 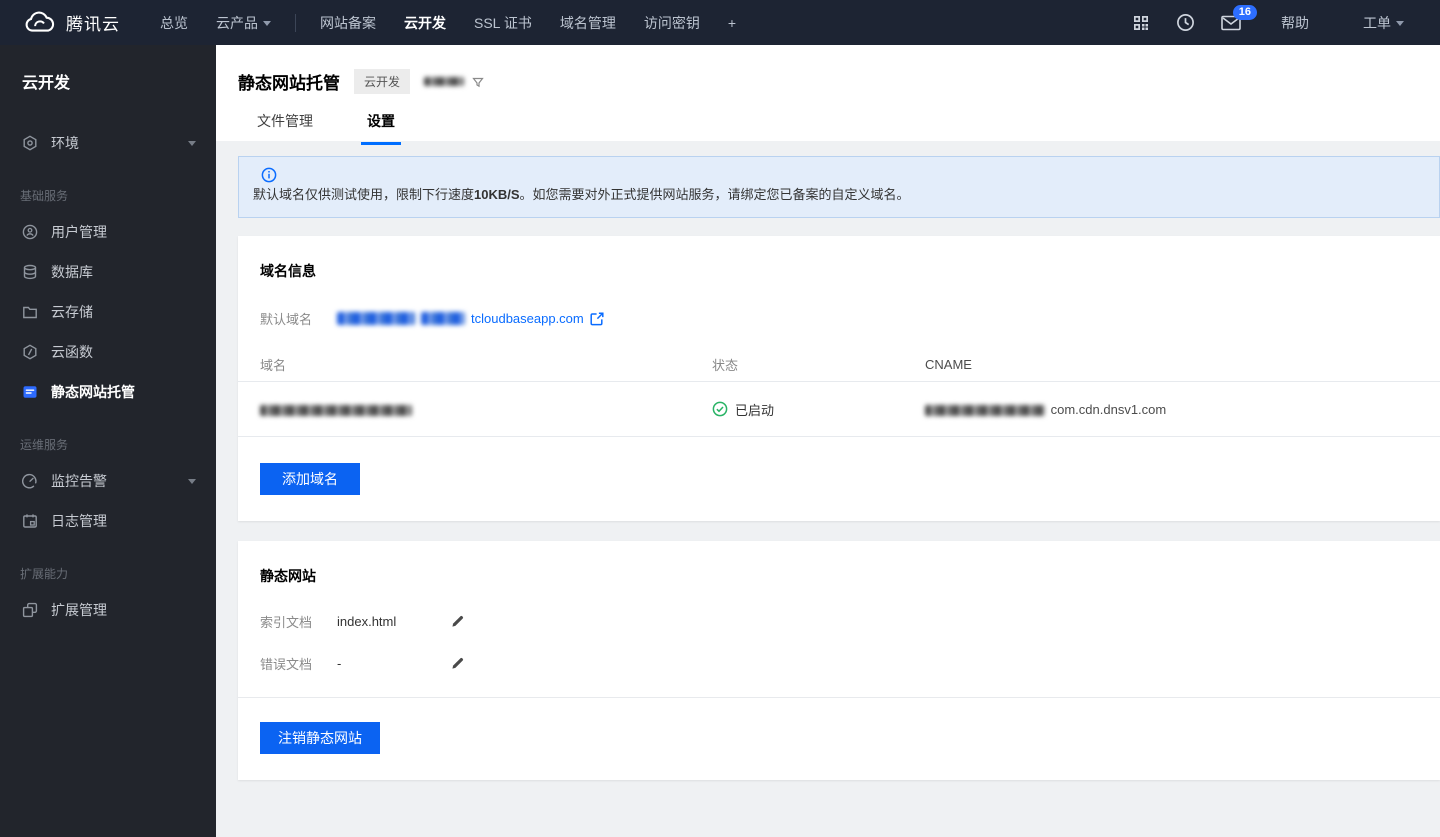 I want to click on domain-card-title: 域名信息, so click(x=288, y=271).